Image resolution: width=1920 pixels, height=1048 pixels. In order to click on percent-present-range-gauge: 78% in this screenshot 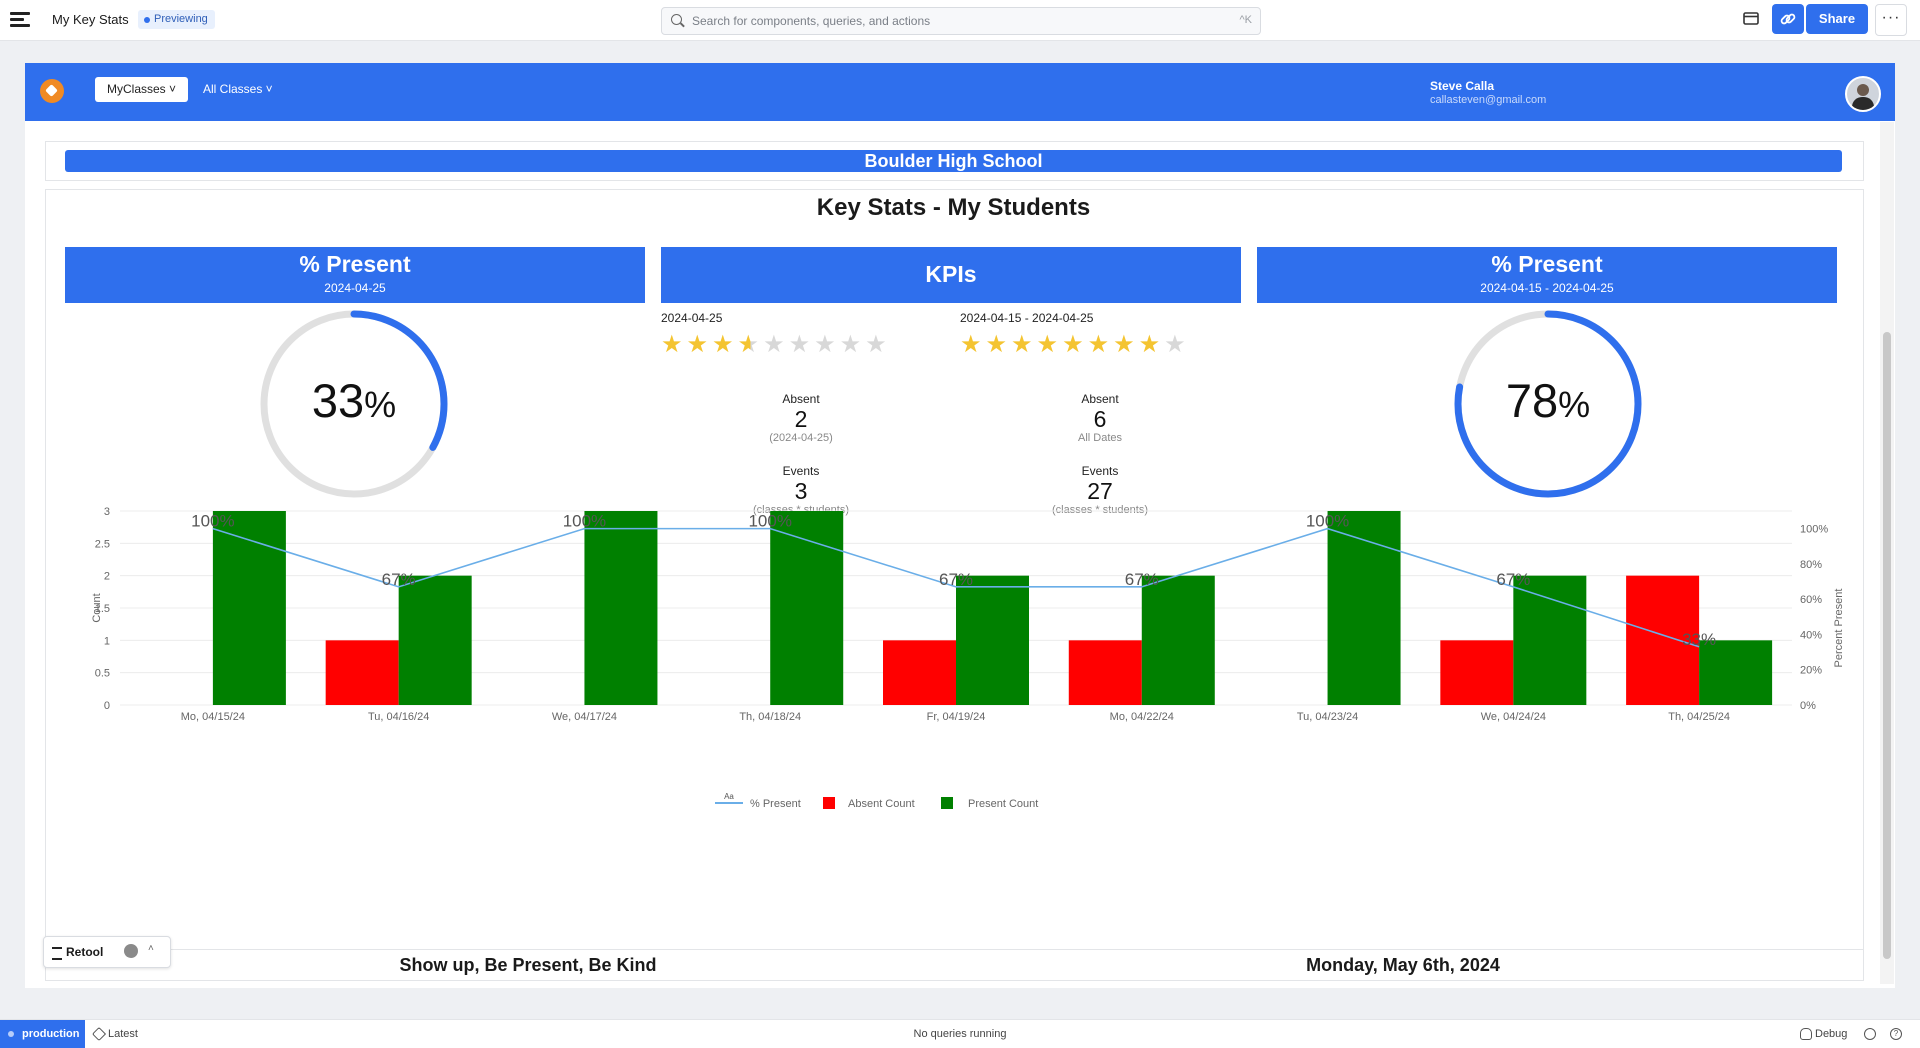, I will do `click(1548, 404)`.